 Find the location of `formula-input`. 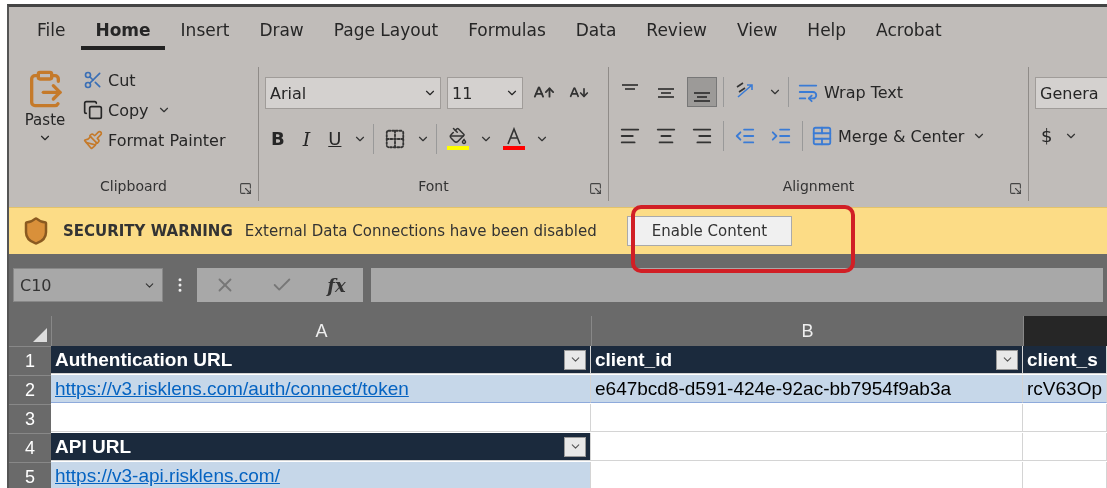

formula-input is located at coordinates (737, 285).